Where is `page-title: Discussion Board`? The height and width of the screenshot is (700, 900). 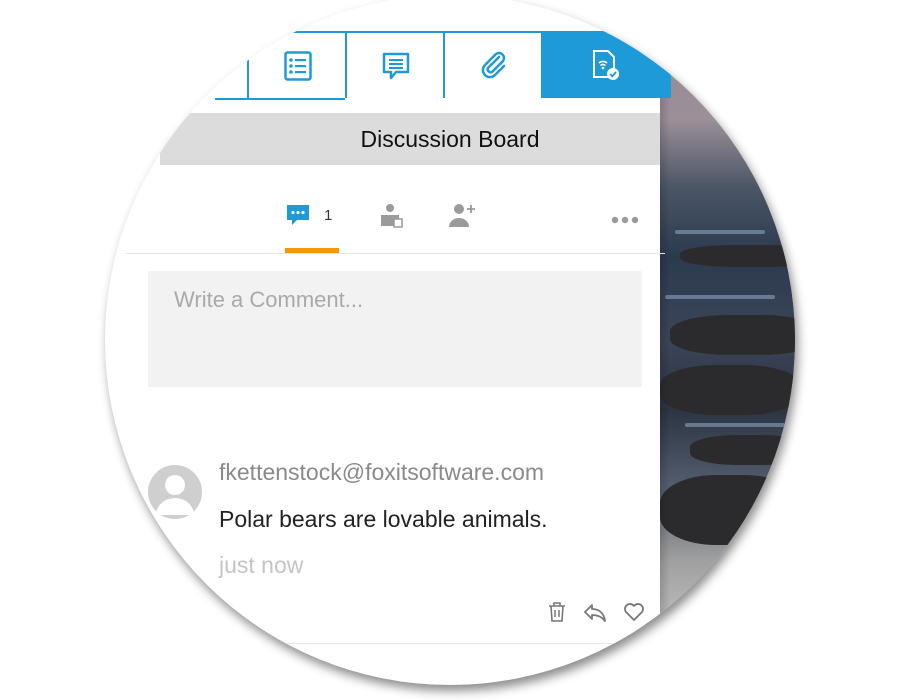 page-title: Discussion Board is located at coordinates (450, 138).